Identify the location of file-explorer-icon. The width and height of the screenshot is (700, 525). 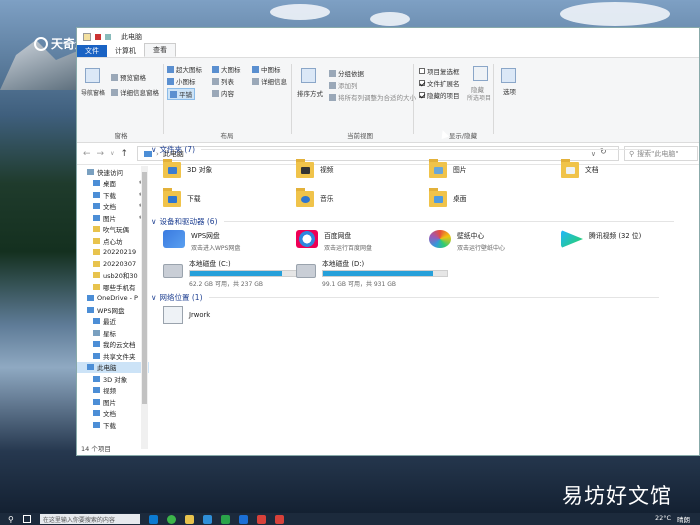
(189, 519).